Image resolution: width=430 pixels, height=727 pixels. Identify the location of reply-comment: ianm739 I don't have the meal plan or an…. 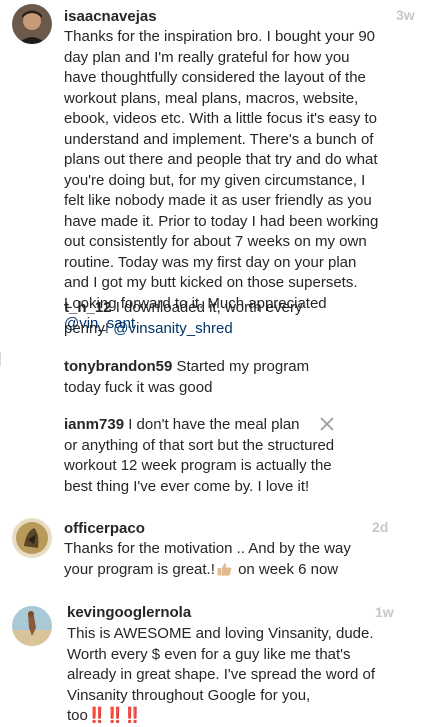
(229, 456).